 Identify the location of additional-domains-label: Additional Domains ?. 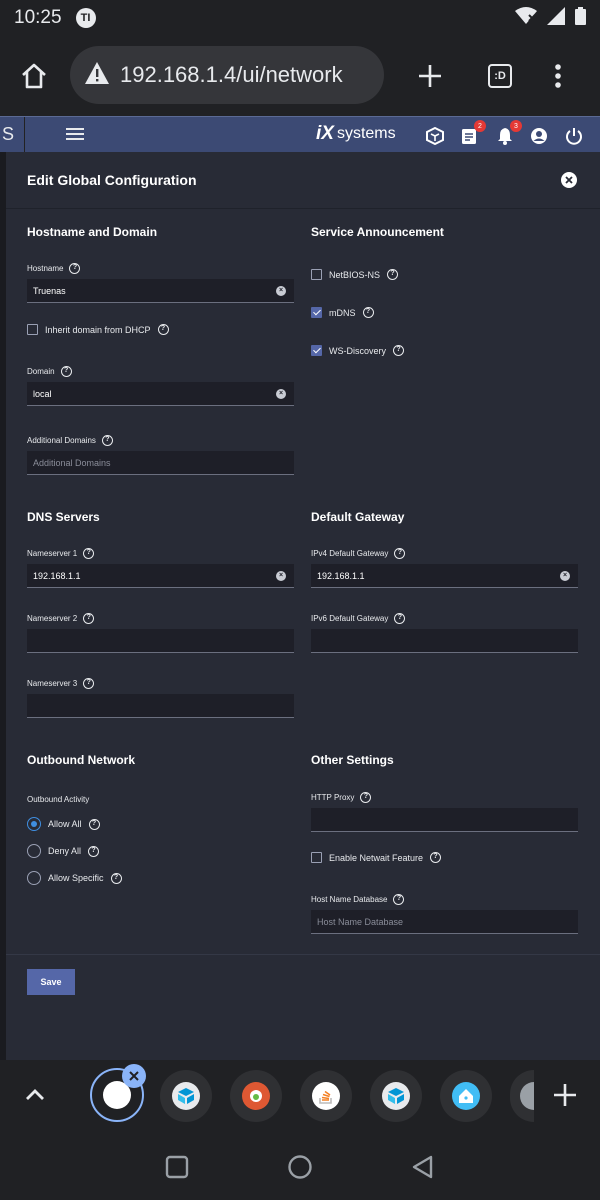
(70, 440).